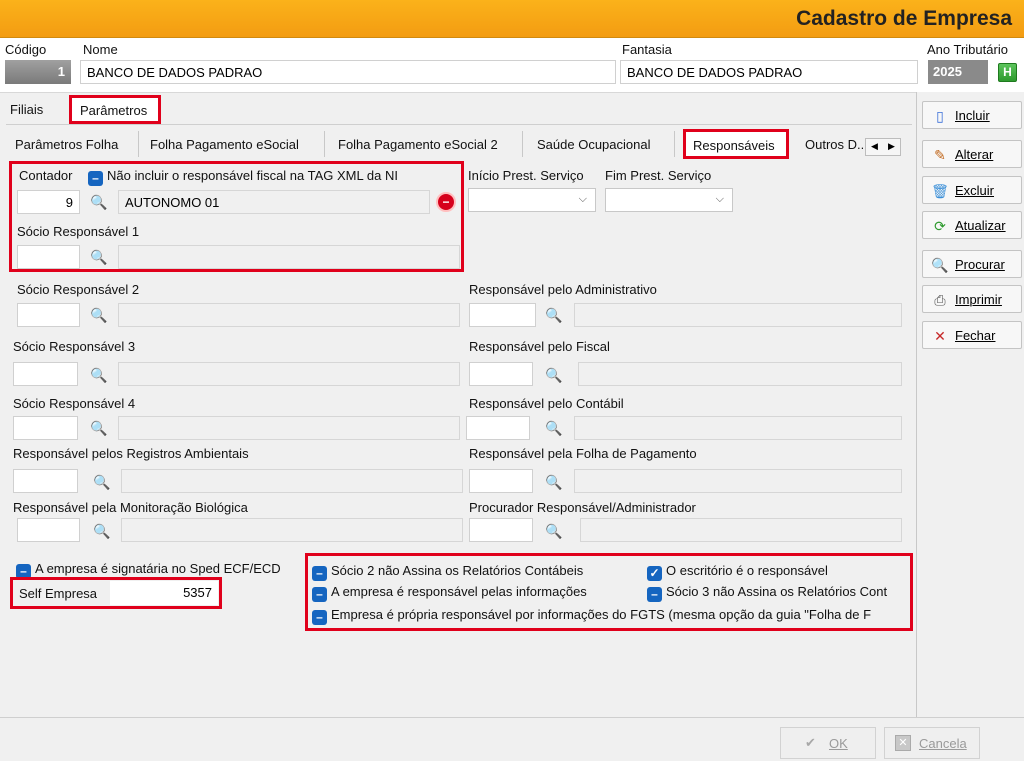 Image resolution: width=1024 pixels, height=761 pixels. I want to click on excluir-label: Excluir, so click(975, 190).